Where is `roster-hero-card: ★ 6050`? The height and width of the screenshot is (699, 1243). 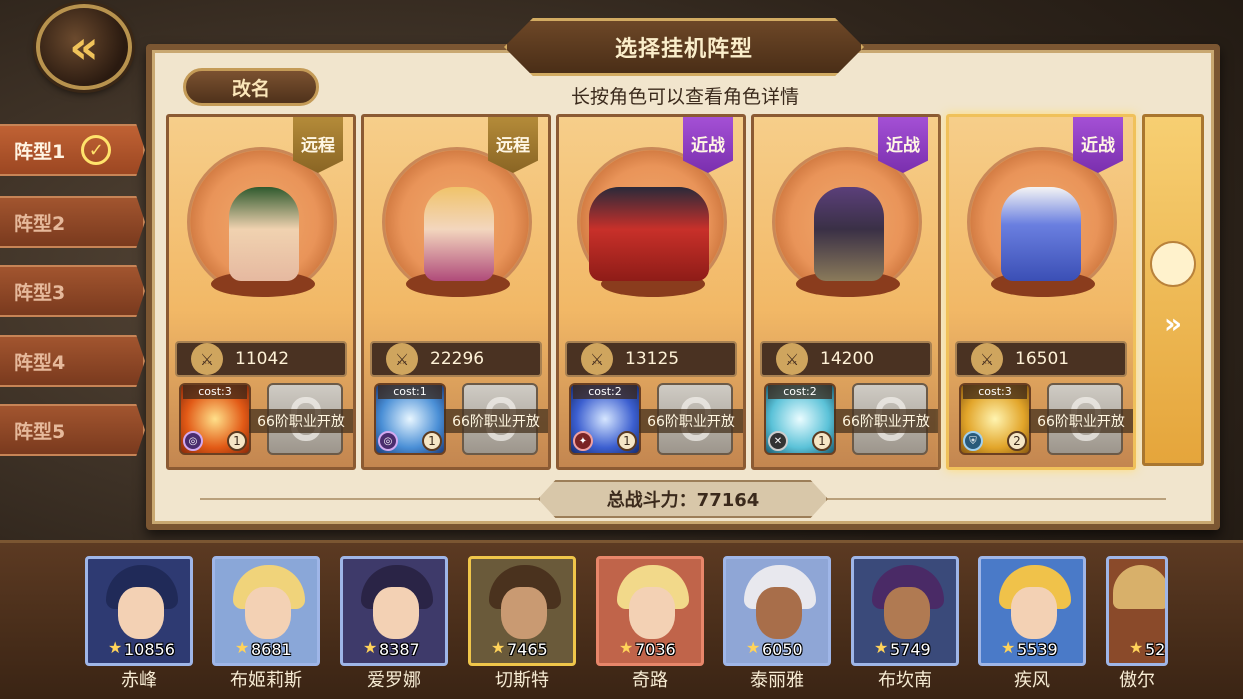 roster-hero-card: ★ 6050 is located at coordinates (777, 611).